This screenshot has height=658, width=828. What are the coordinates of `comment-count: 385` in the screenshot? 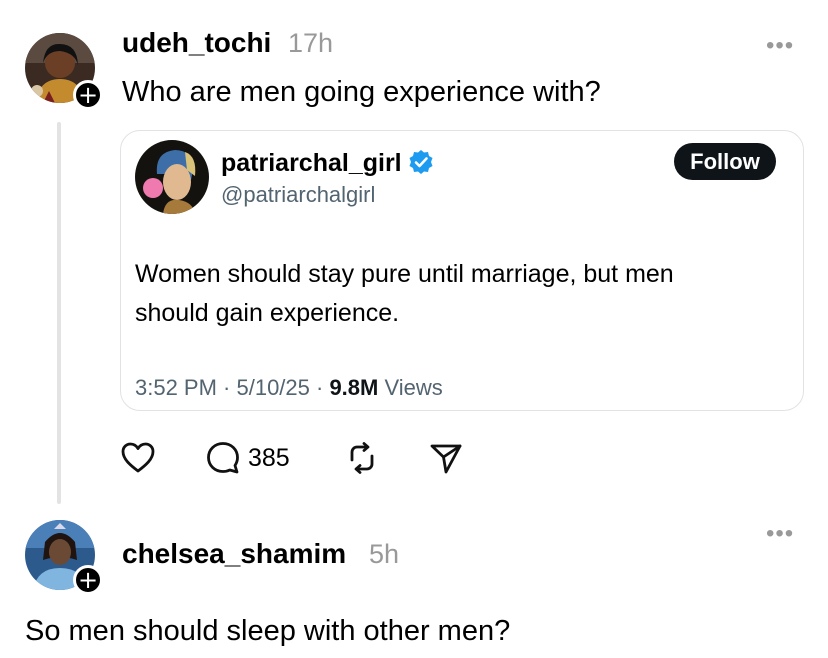 It's located at (269, 457).